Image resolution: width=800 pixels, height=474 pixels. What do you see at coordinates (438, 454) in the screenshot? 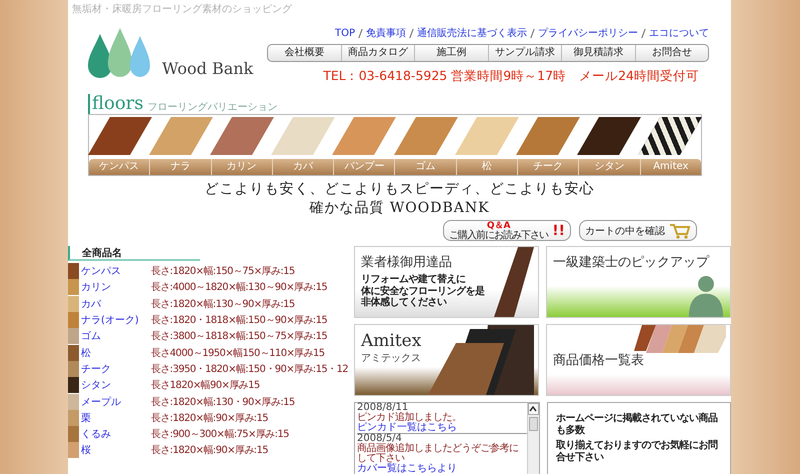
I see `news-text: 商品画像追加しましたどうぞご参考にして下さい` at bounding box center [438, 454].